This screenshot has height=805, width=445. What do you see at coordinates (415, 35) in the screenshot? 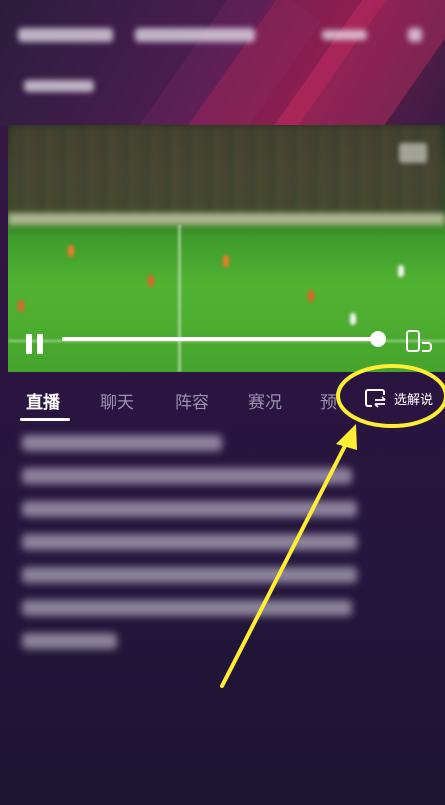
I see `close-icon` at bounding box center [415, 35].